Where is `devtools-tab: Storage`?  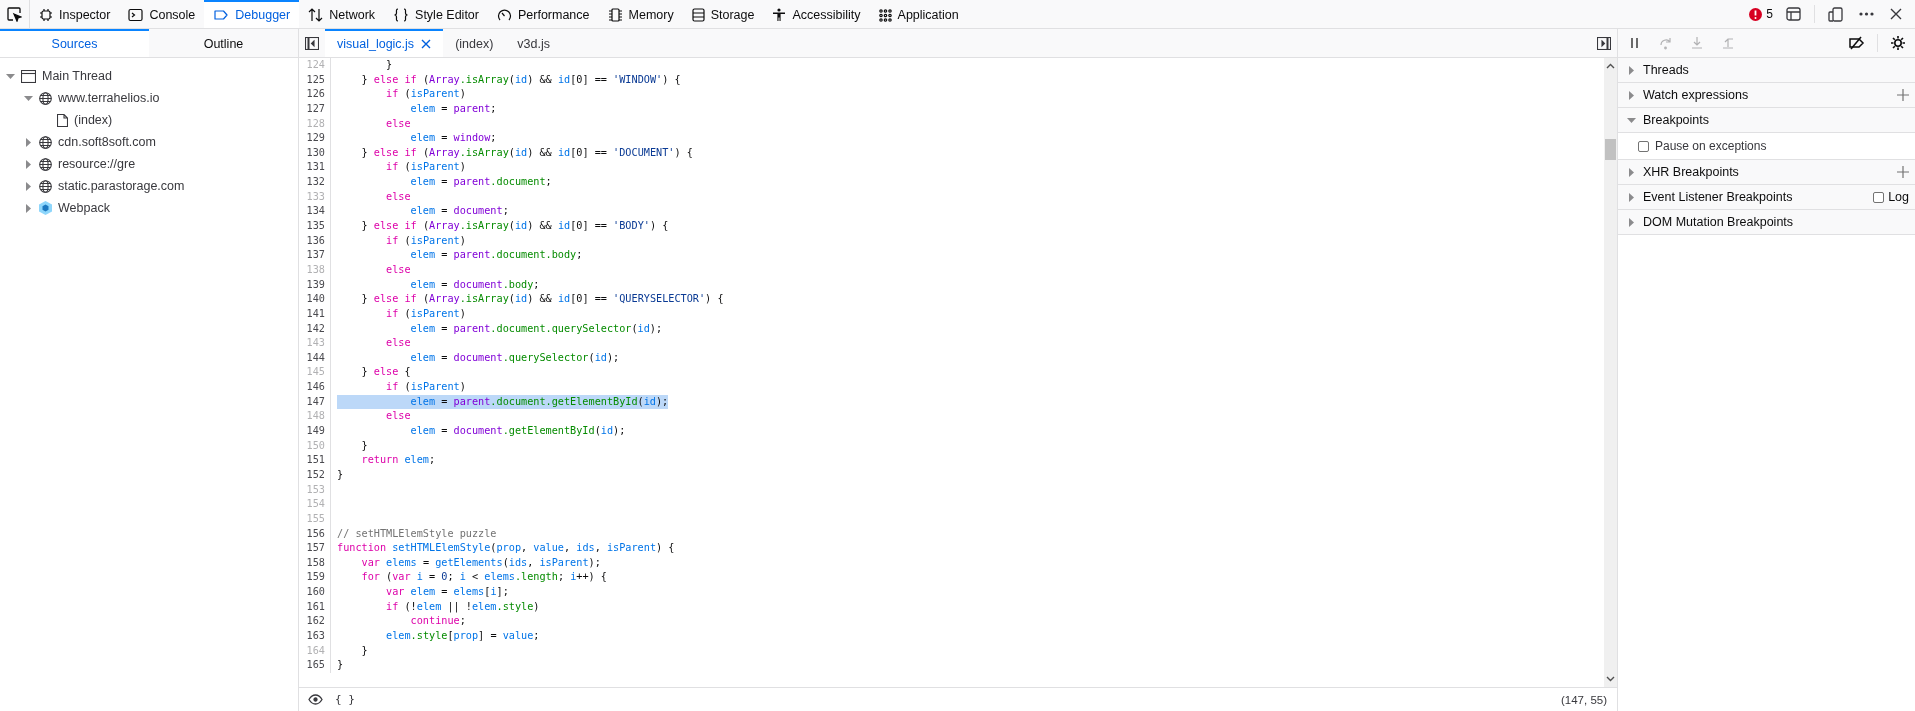 devtools-tab: Storage is located at coordinates (723, 14).